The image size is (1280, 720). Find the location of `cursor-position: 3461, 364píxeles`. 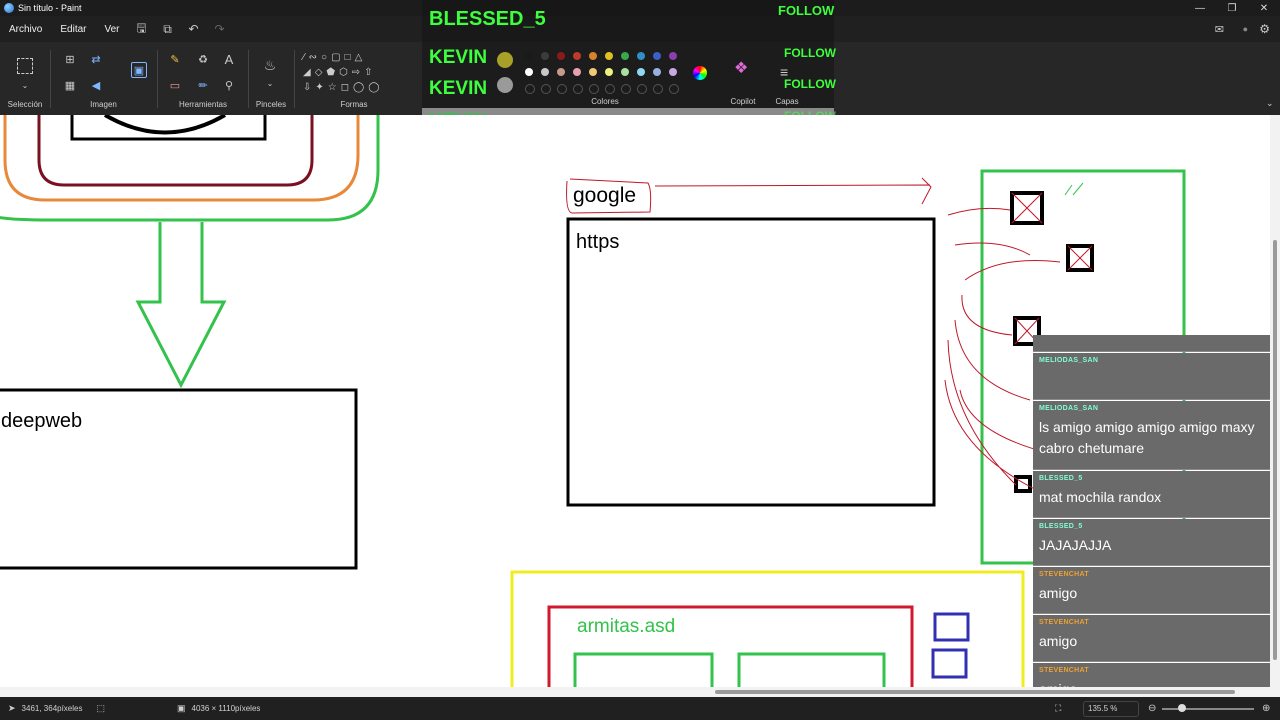

cursor-position: 3461, 364píxeles is located at coordinates (52, 708).